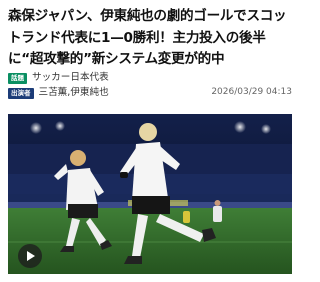 The image size is (320, 282). I want to click on play-button, so click(30, 256).